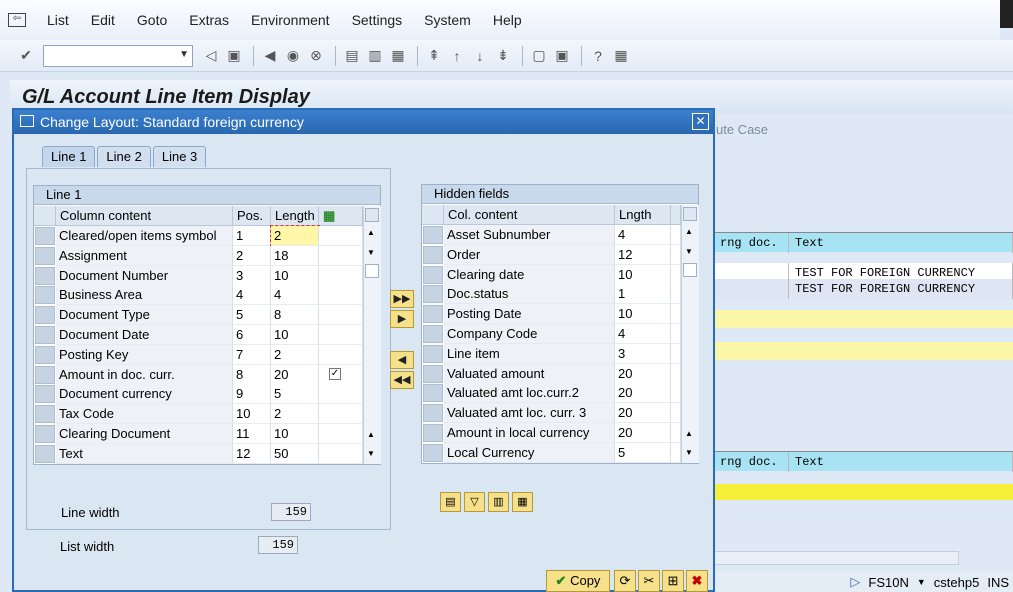  Describe the element at coordinates (144, 255) in the screenshot. I see `column-content-cell: Assignment` at that location.